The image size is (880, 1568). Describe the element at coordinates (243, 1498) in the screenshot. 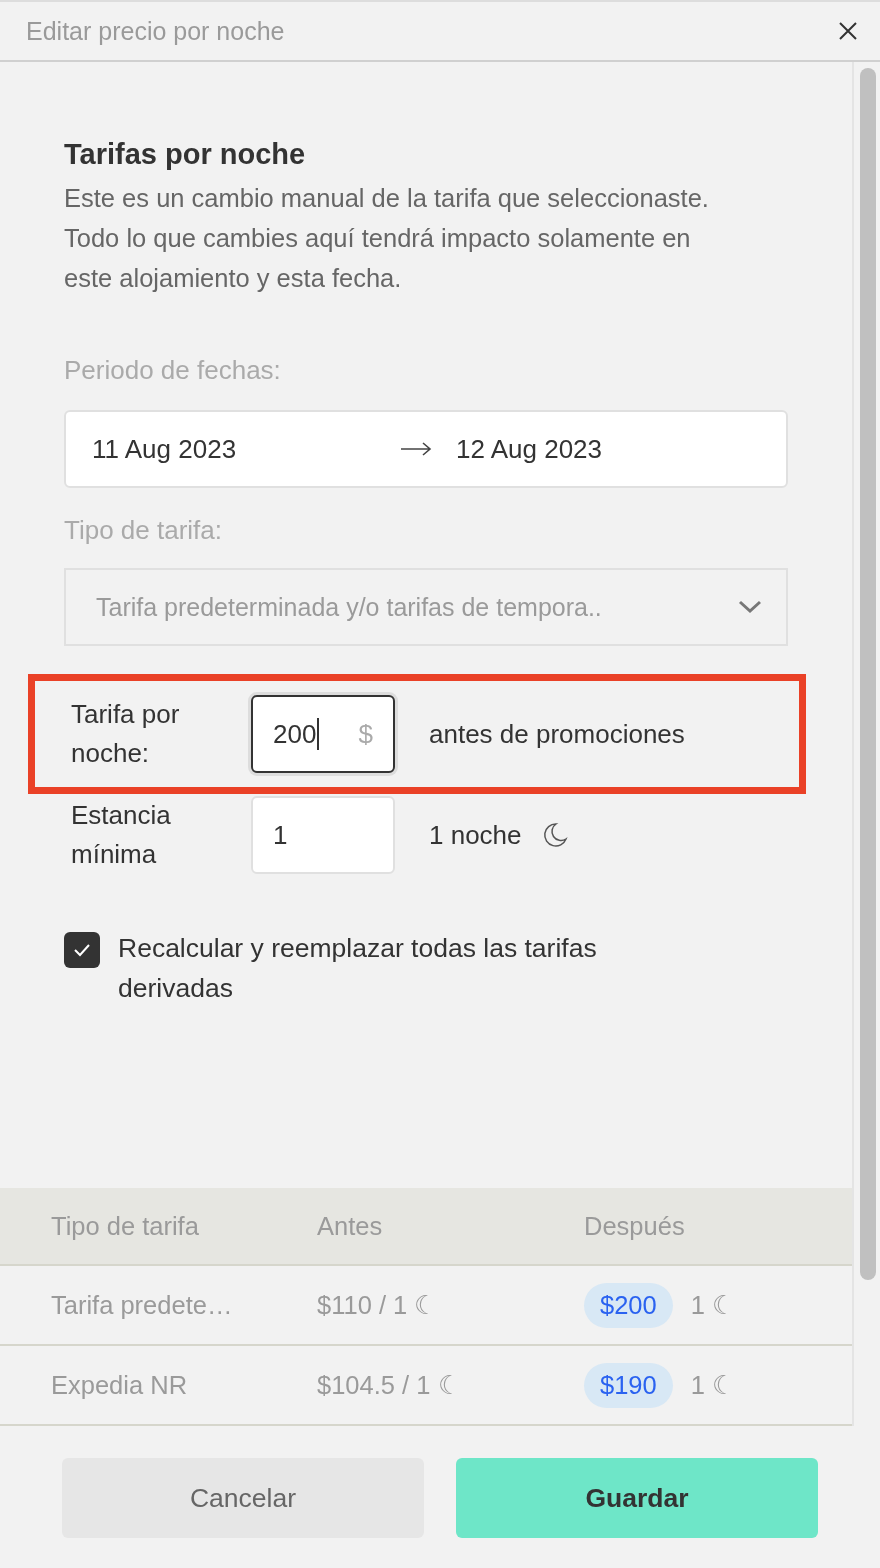

I see `cancel-button: Cancelar` at that location.